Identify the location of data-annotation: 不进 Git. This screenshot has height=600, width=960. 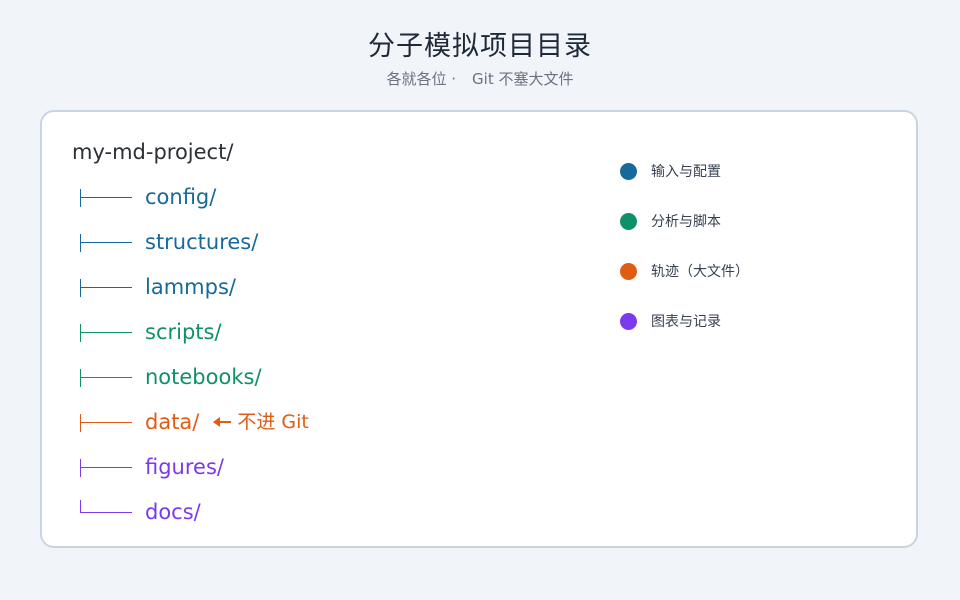
(261, 422).